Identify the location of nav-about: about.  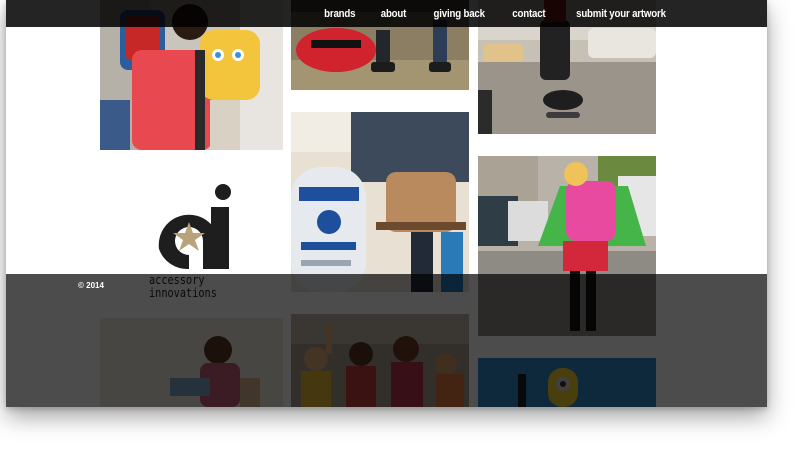
(394, 14).